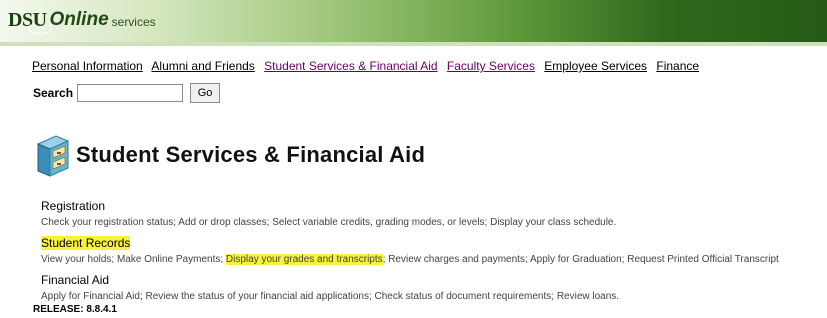  I want to click on release-version: RELEASE: 8.8.4.1, so click(75, 309).